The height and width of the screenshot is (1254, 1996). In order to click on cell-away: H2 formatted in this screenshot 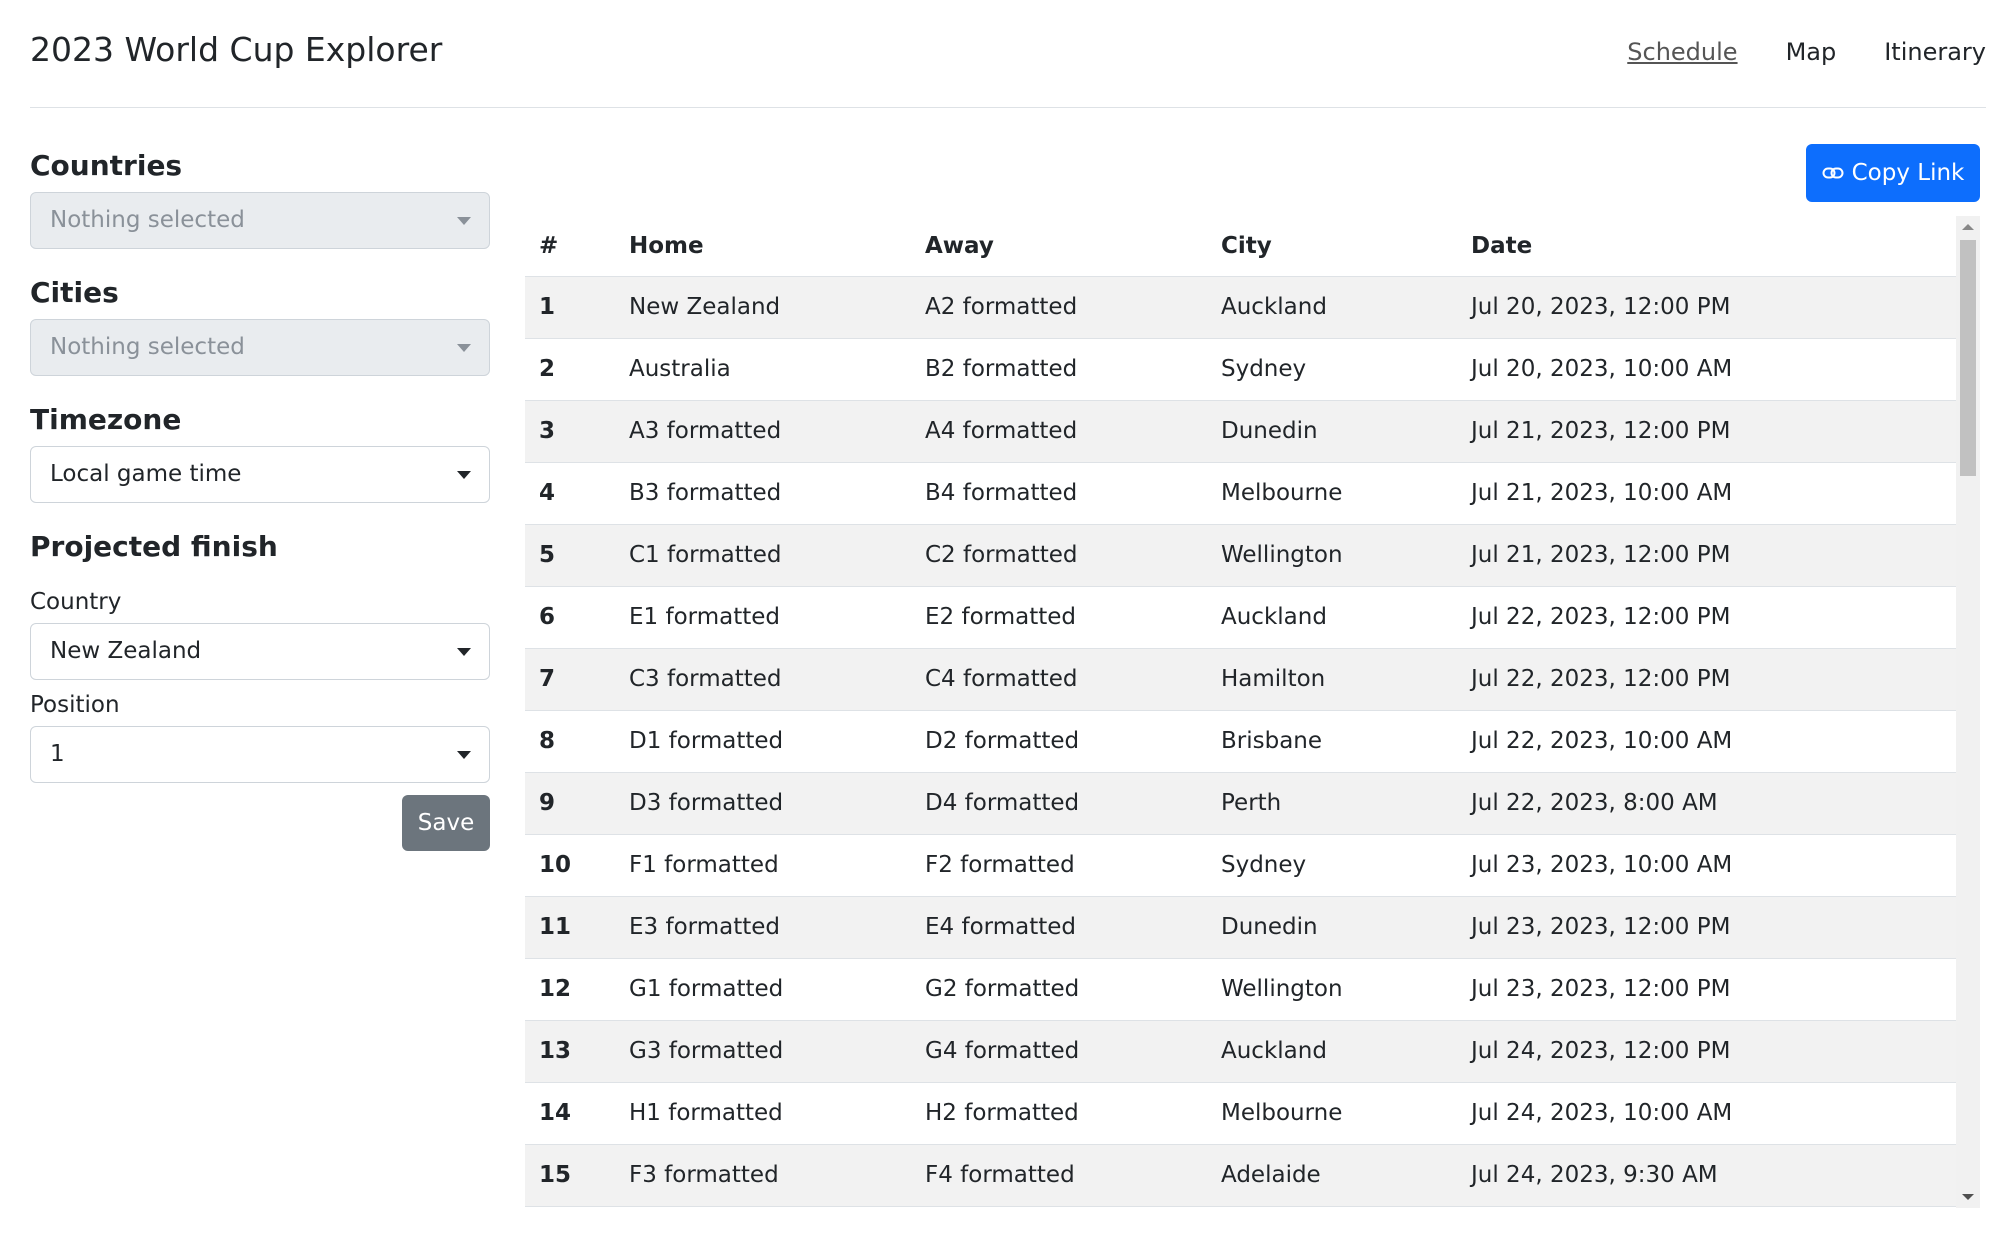, I will do `click(1059, 1113)`.